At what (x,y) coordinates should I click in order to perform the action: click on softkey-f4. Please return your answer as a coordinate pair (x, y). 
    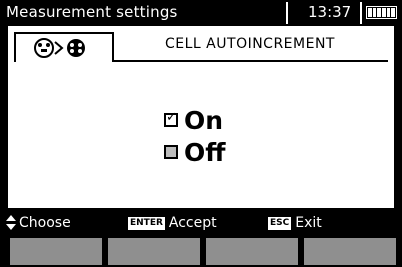
    Looking at the image, I should click on (350, 251).